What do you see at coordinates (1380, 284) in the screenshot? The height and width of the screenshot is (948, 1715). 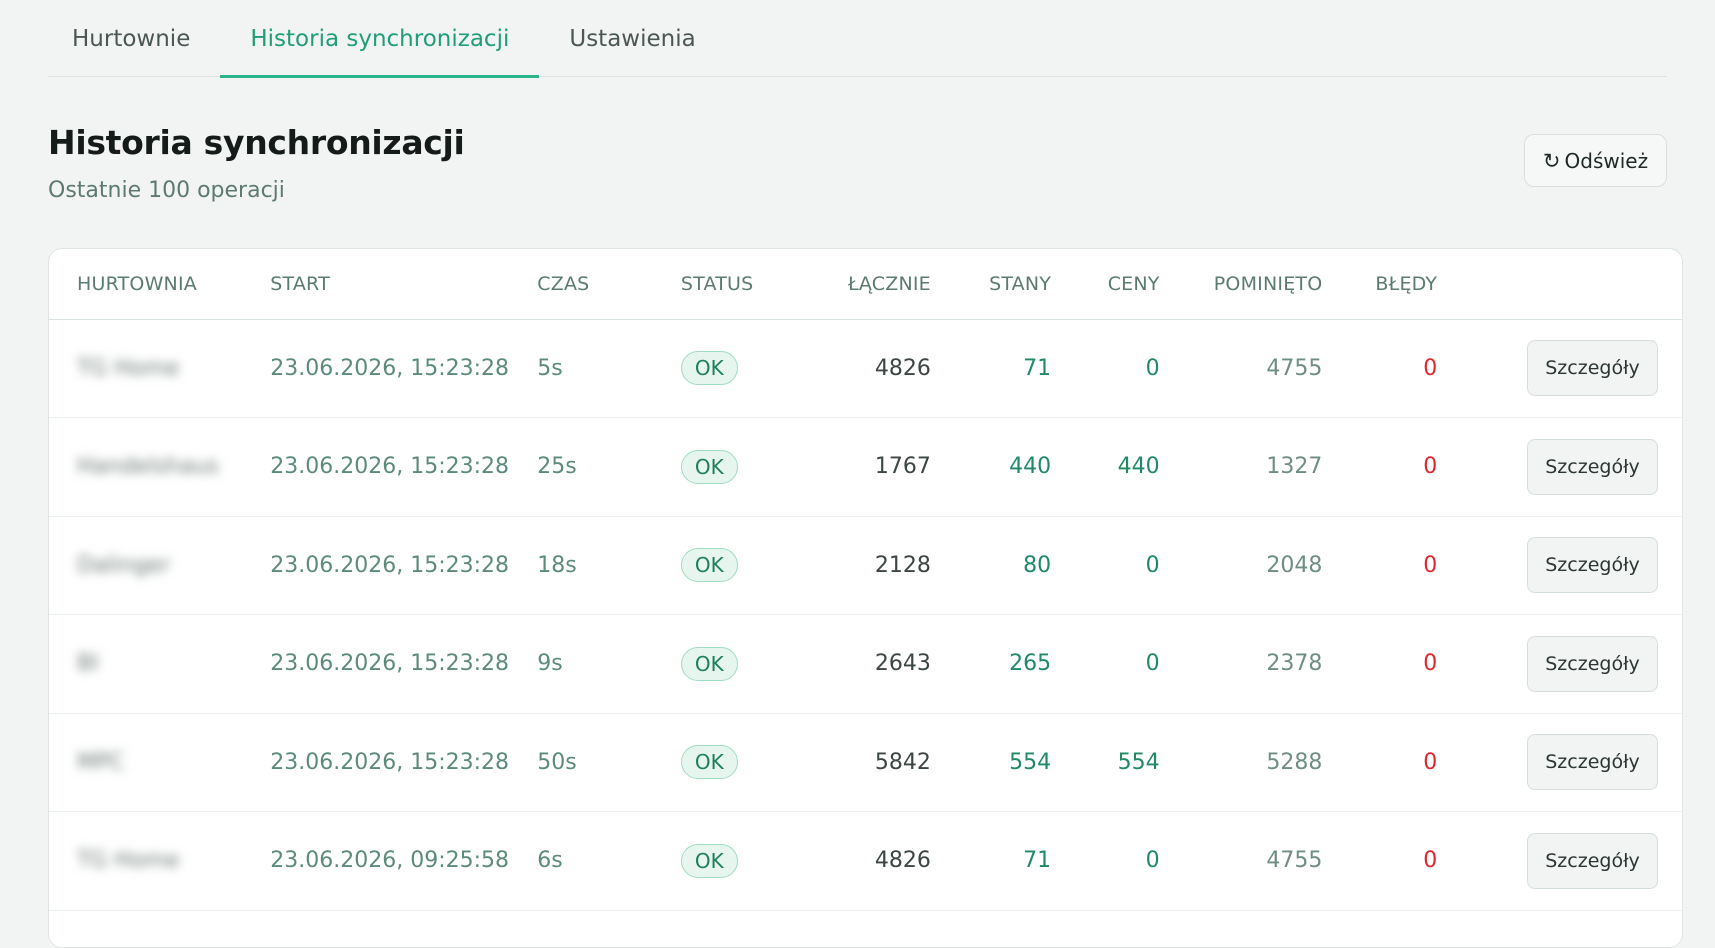 I see `column-header-errors: BŁĘDY` at bounding box center [1380, 284].